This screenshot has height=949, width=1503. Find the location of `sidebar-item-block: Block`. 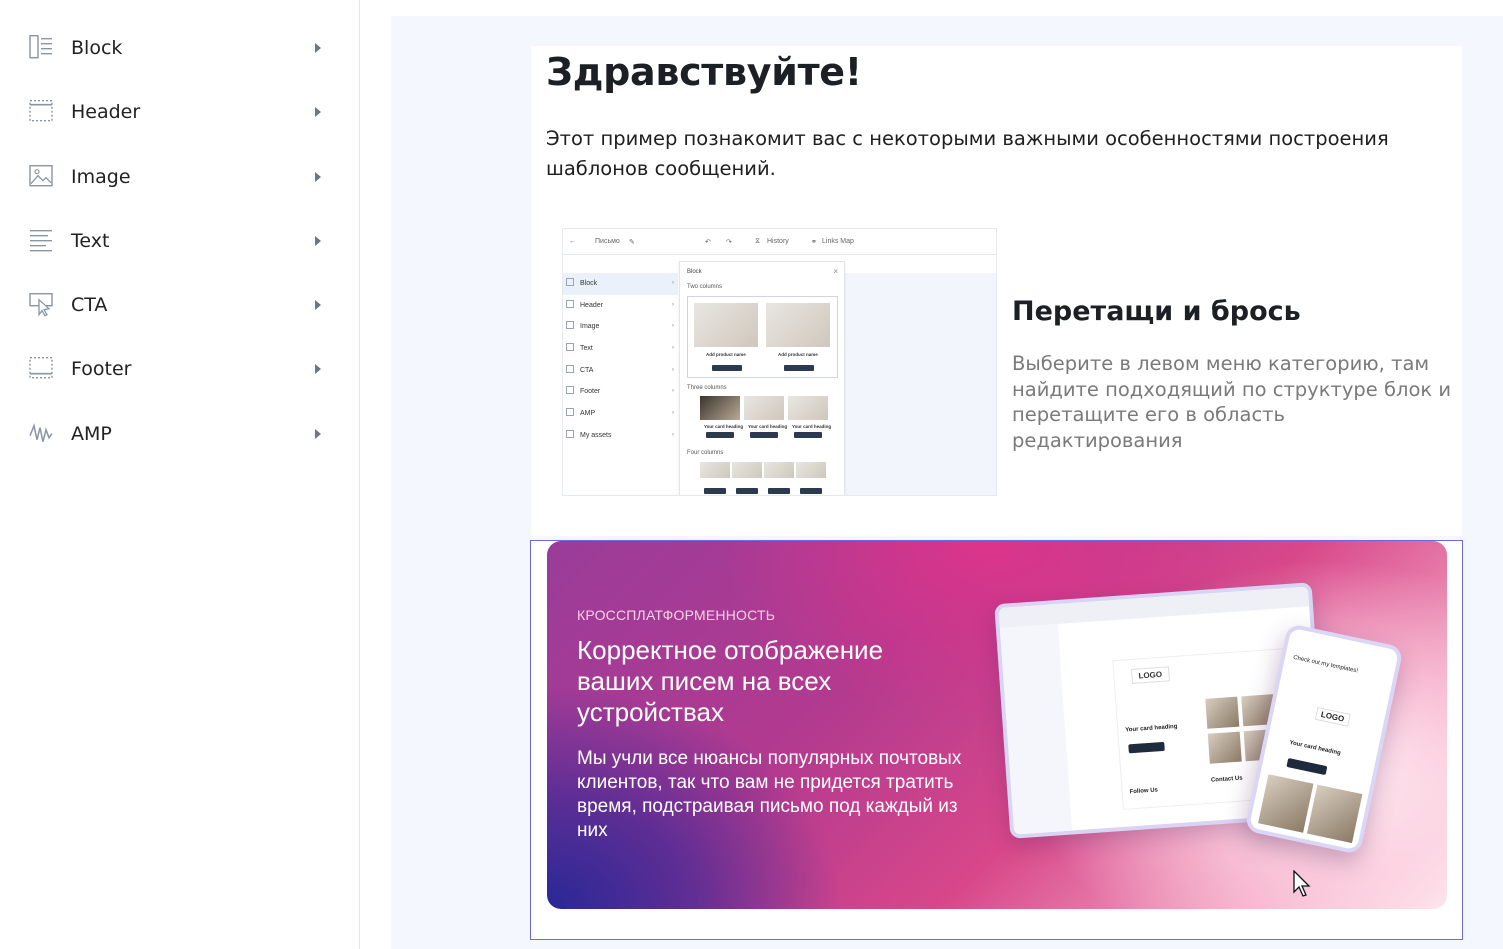

sidebar-item-block: Block is located at coordinates (179, 48).